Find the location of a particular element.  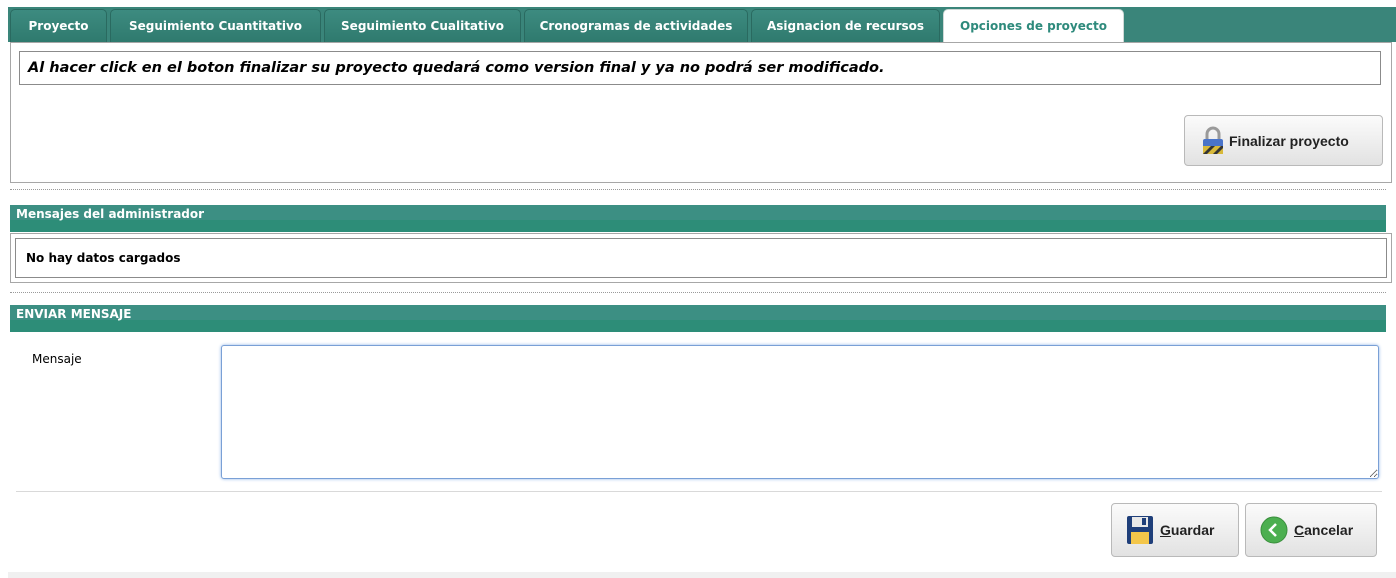

finalize-project-button: Finalizar proyecto is located at coordinates (1283, 140).